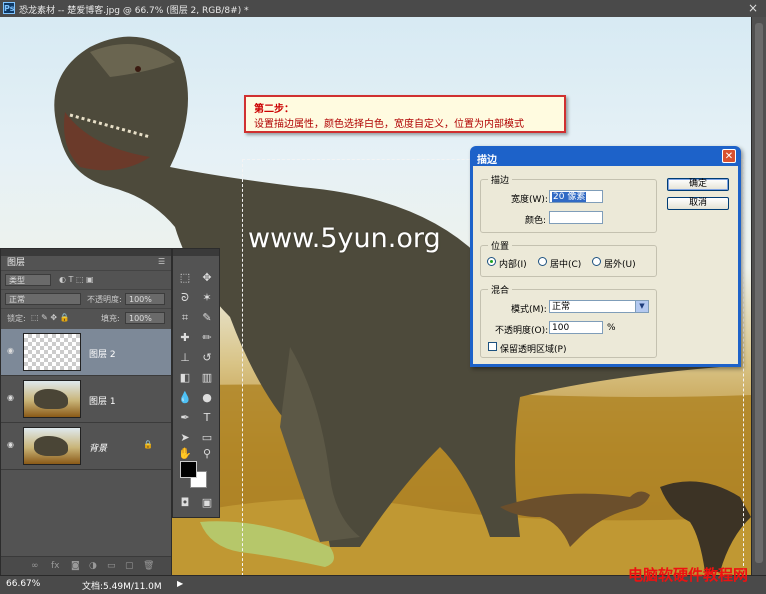 The image size is (766, 594). I want to click on position-group: 位置 内部(I) 居中(C) 居外(U), so click(568, 258).